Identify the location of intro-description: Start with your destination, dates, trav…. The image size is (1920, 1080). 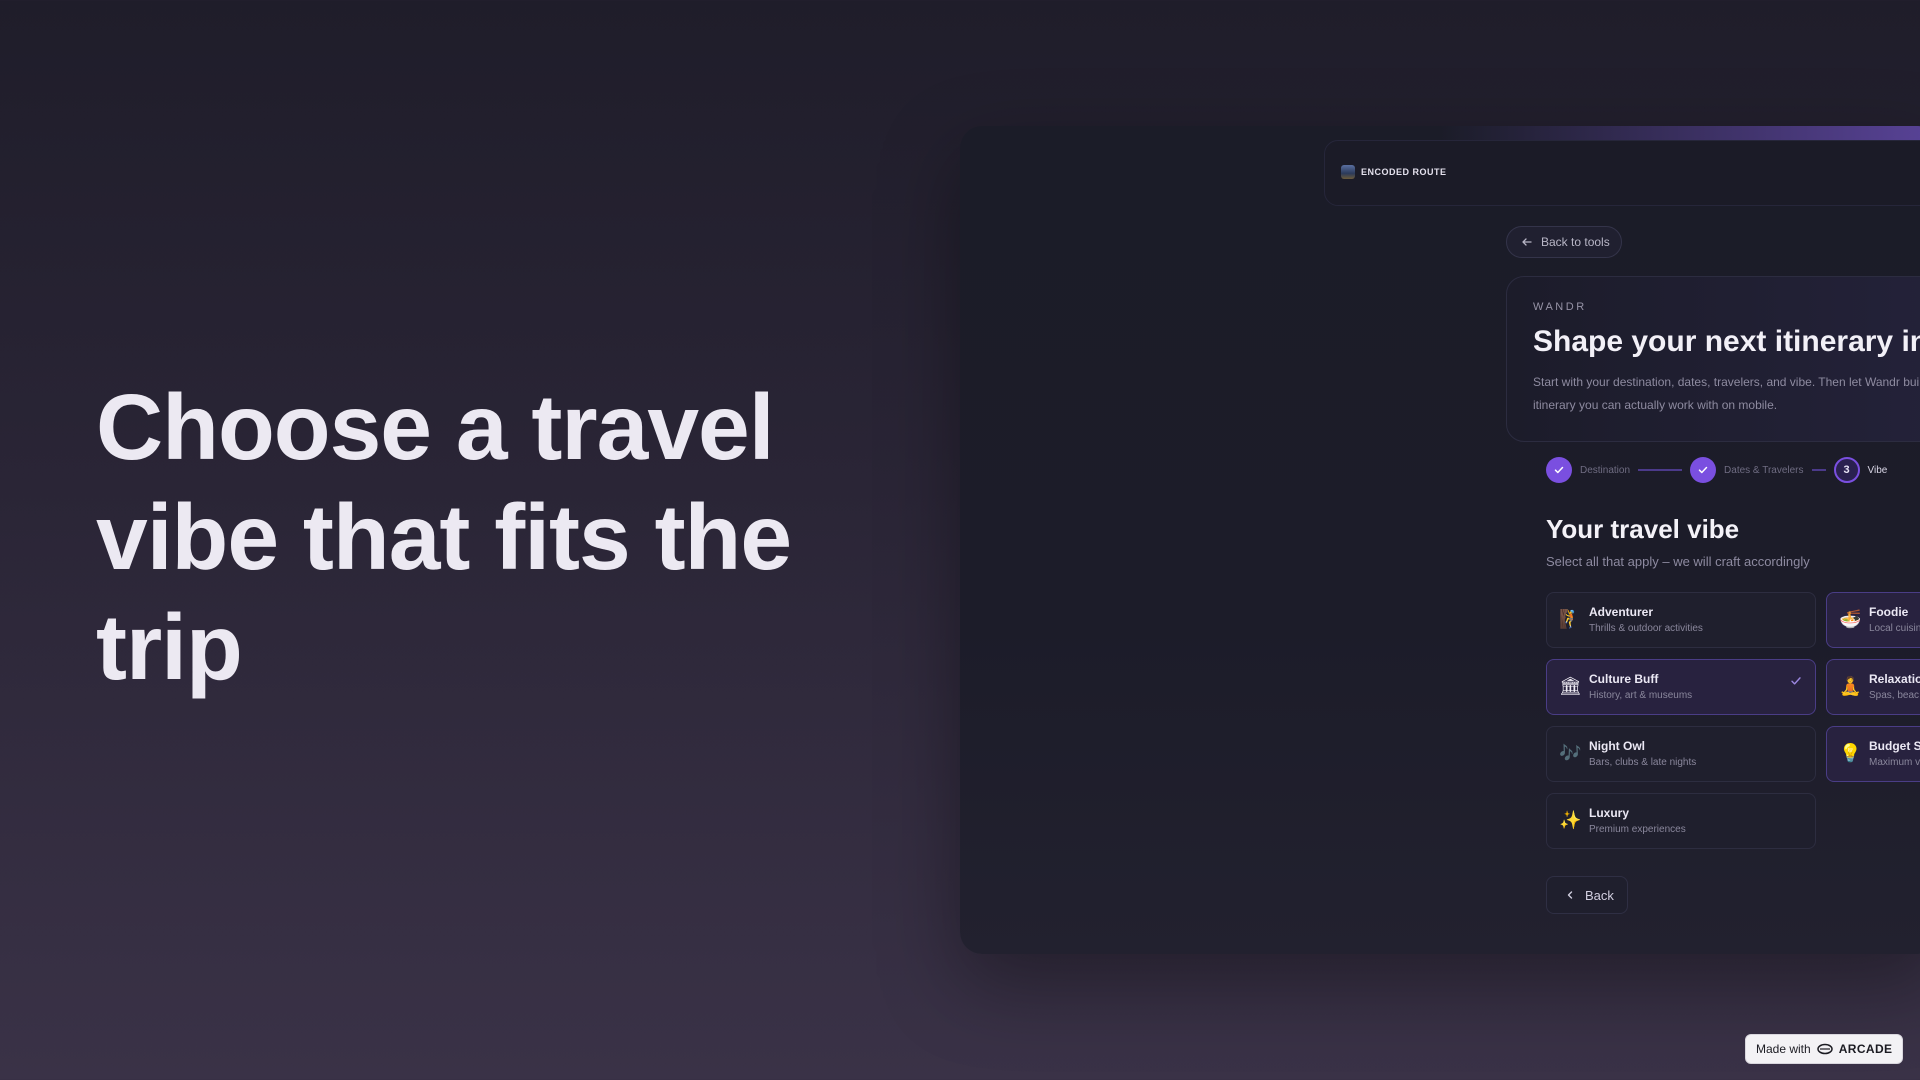
(1726, 394).